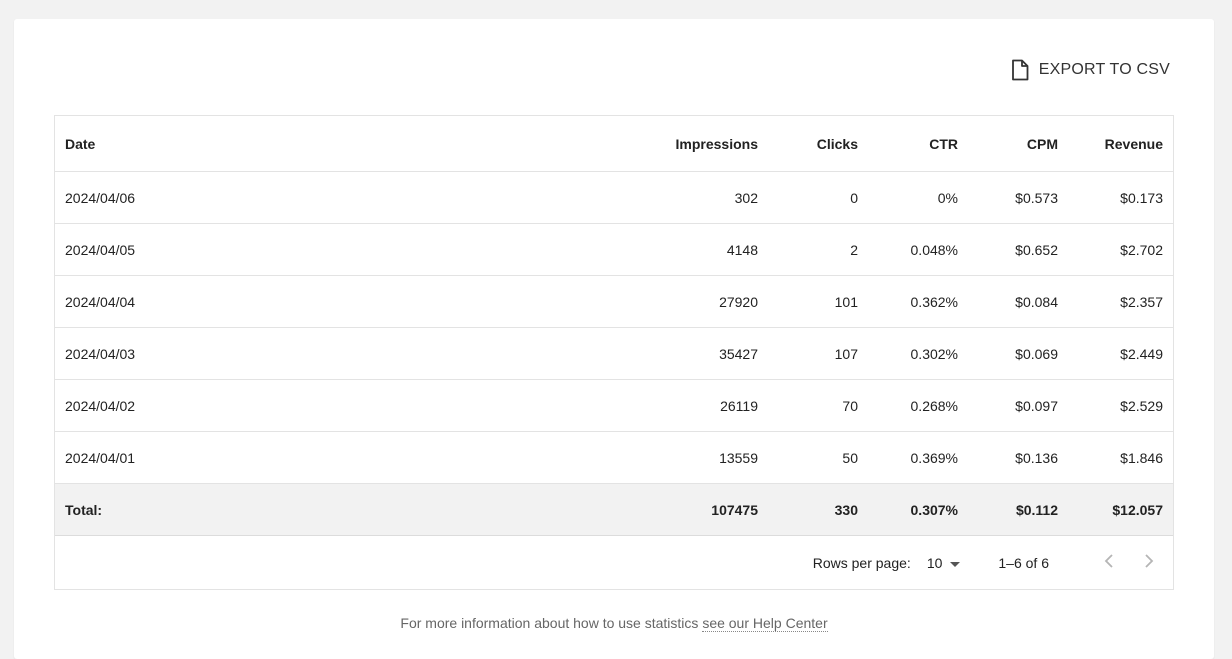 This screenshot has height=659, width=1232. What do you see at coordinates (918, 144) in the screenshot?
I see `header-ctr: CTR` at bounding box center [918, 144].